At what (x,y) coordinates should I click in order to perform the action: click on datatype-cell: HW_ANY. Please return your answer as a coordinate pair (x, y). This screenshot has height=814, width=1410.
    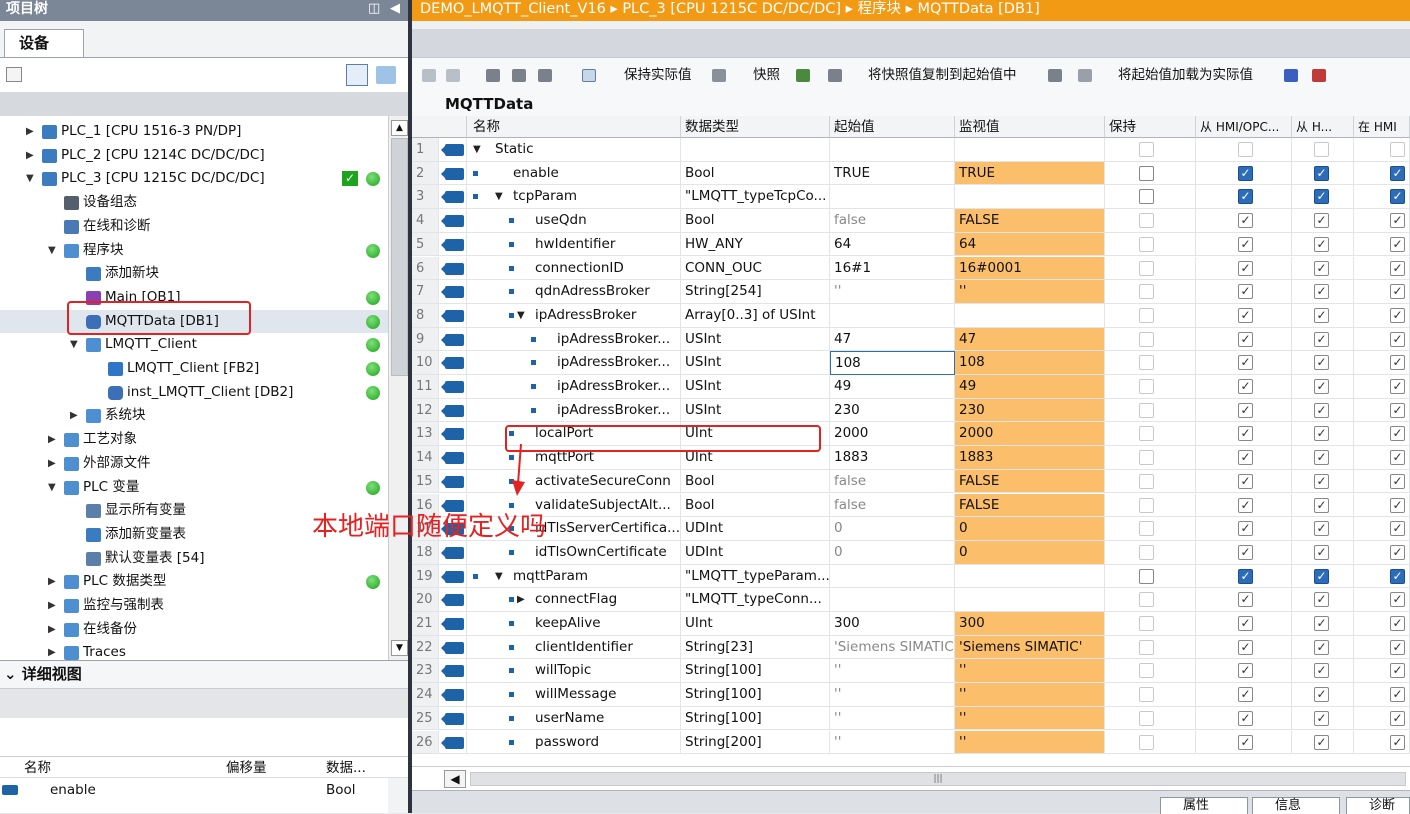
    Looking at the image, I should click on (755, 244).